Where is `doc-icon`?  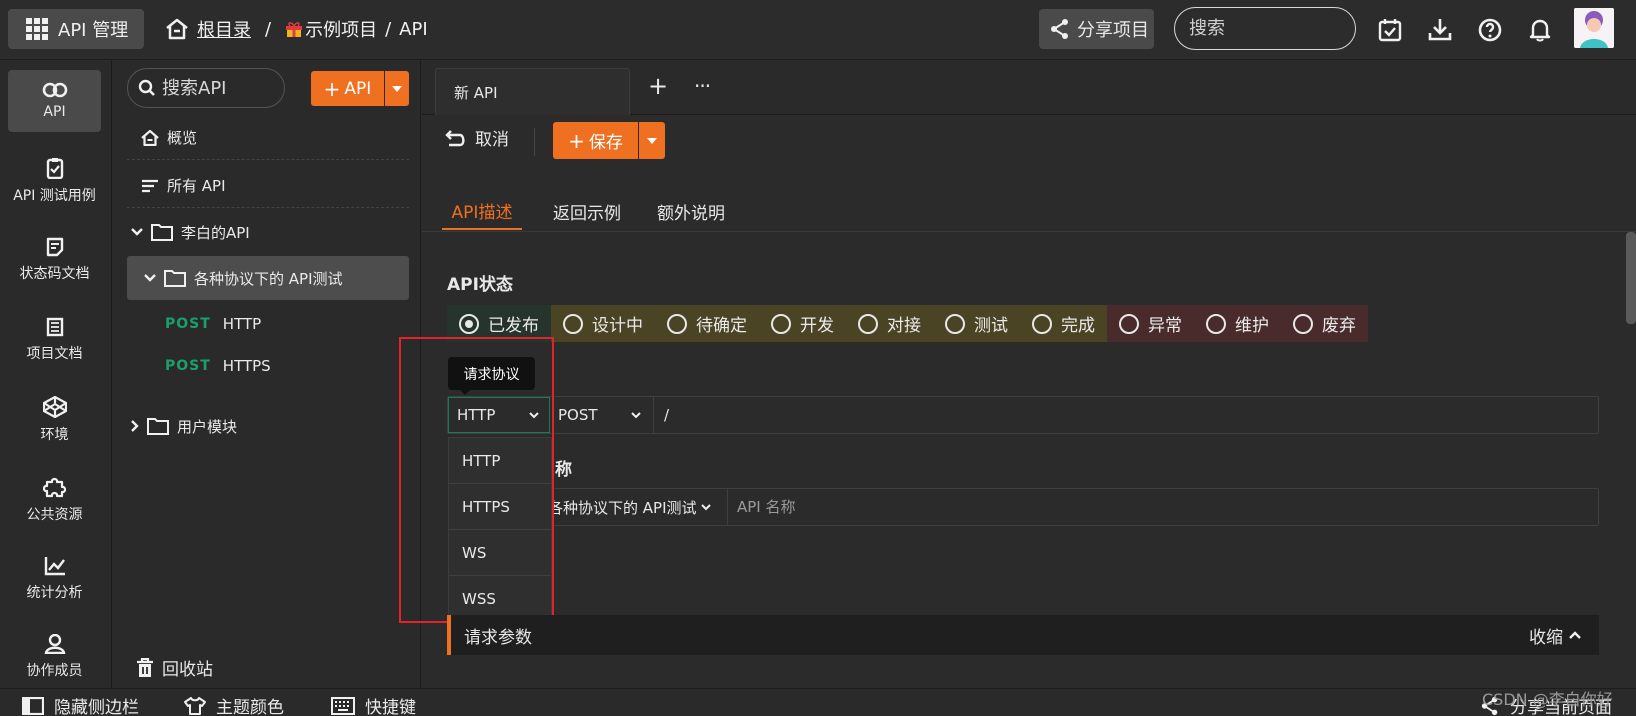 doc-icon is located at coordinates (55, 247).